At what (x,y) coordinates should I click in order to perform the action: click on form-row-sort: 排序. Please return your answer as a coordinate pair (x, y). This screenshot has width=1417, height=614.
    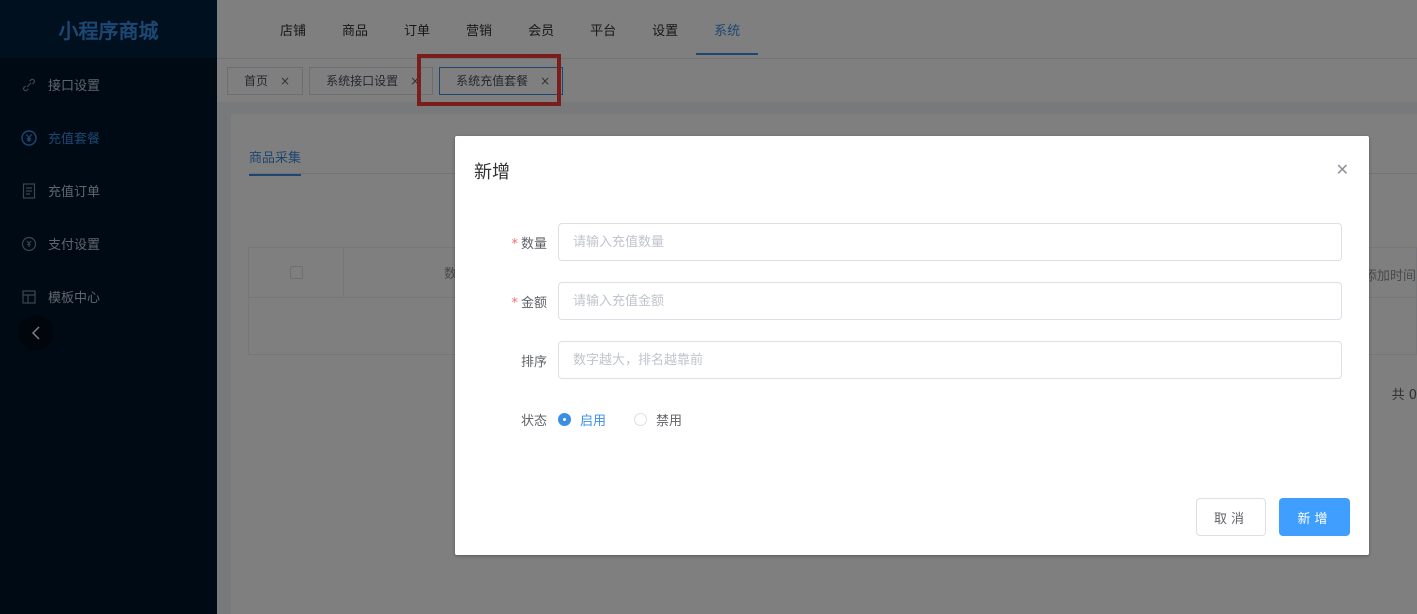
    Looking at the image, I should click on (898, 360).